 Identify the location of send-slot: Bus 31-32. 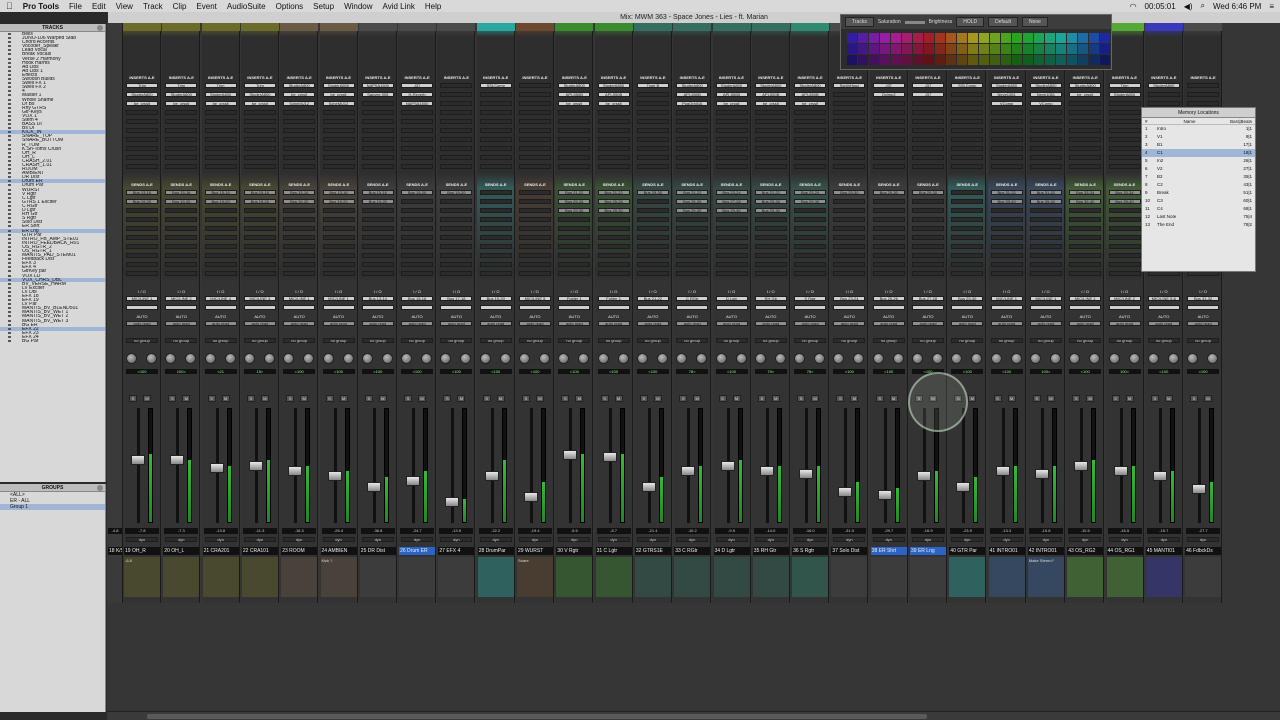
(1006, 192).